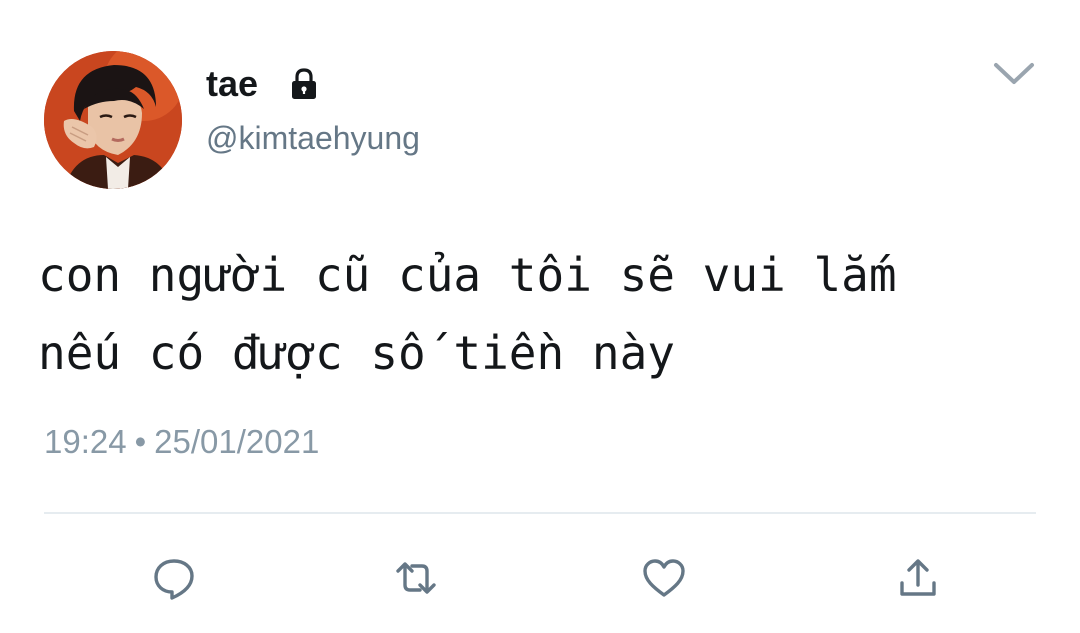 This screenshot has width=1080, height=633. I want to click on display-name: tae, so click(232, 84).